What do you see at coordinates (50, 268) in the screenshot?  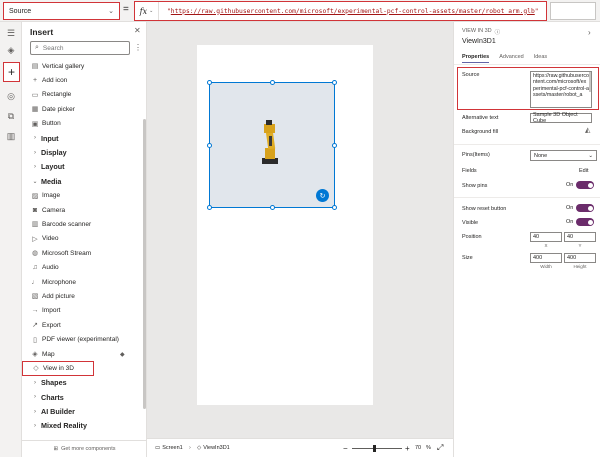 I see `insert-item-label: Audio` at bounding box center [50, 268].